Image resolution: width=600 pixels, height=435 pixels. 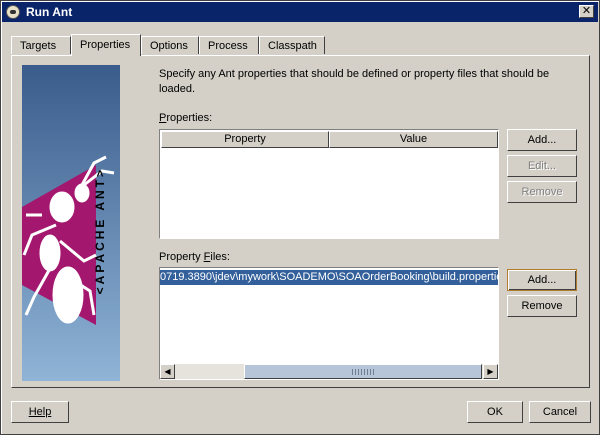 What do you see at coordinates (41, 45) in the screenshot?
I see `tab-targets: Targets` at bounding box center [41, 45].